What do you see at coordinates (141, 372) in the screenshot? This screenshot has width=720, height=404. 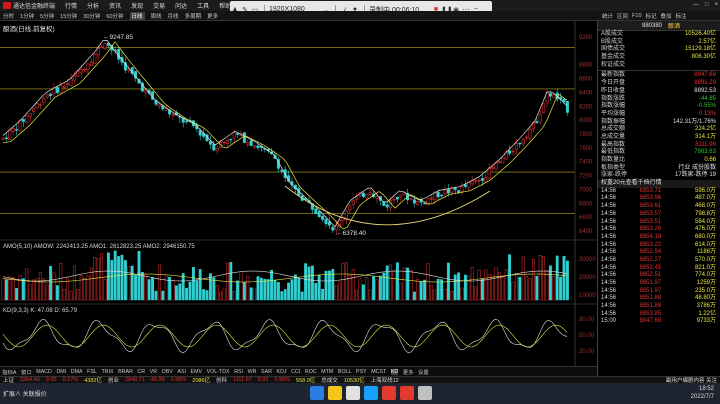 I see `indicator-tab: CR` at bounding box center [141, 372].